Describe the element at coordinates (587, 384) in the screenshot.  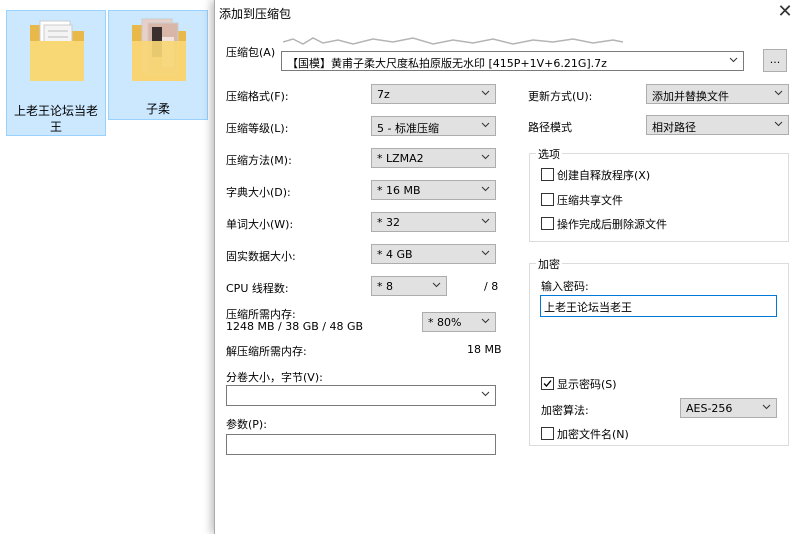
I see `show-password-label: 显示密码(S)` at that location.